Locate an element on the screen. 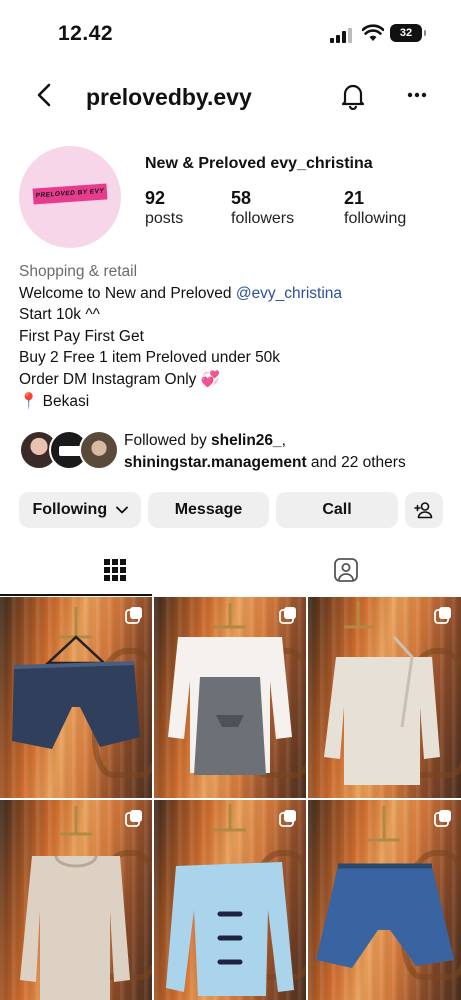 This screenshot has height=1000, width=461. tagged-icon is located at coordinates (346, 570).